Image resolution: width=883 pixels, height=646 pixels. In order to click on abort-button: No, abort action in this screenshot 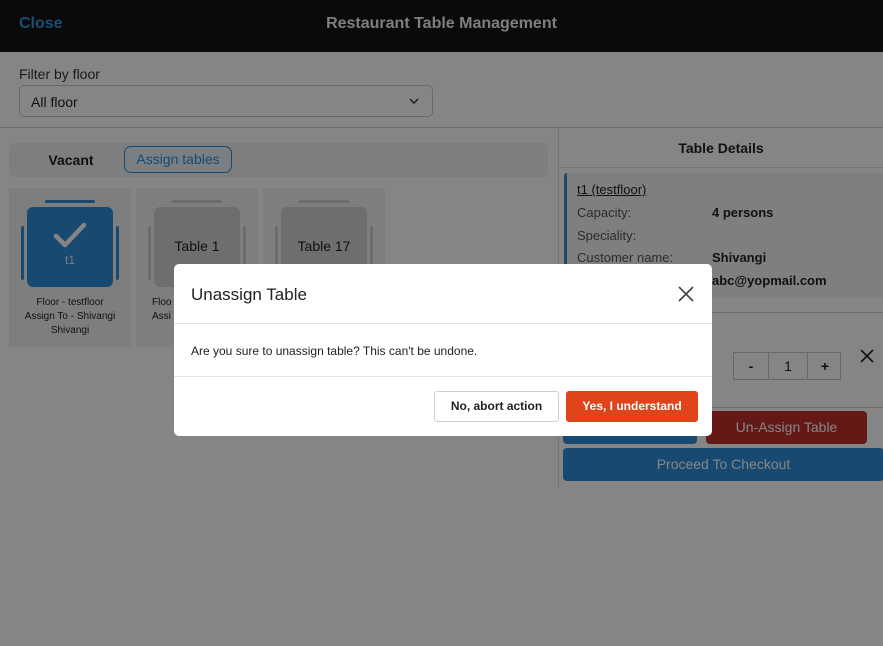, I will do `click(496, 406)`.